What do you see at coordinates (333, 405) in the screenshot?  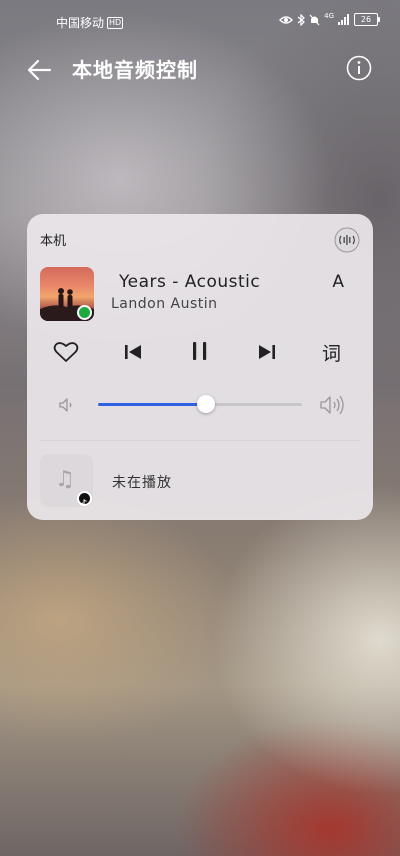 I see `volume-high-icon` at bounding box center [333, 405].